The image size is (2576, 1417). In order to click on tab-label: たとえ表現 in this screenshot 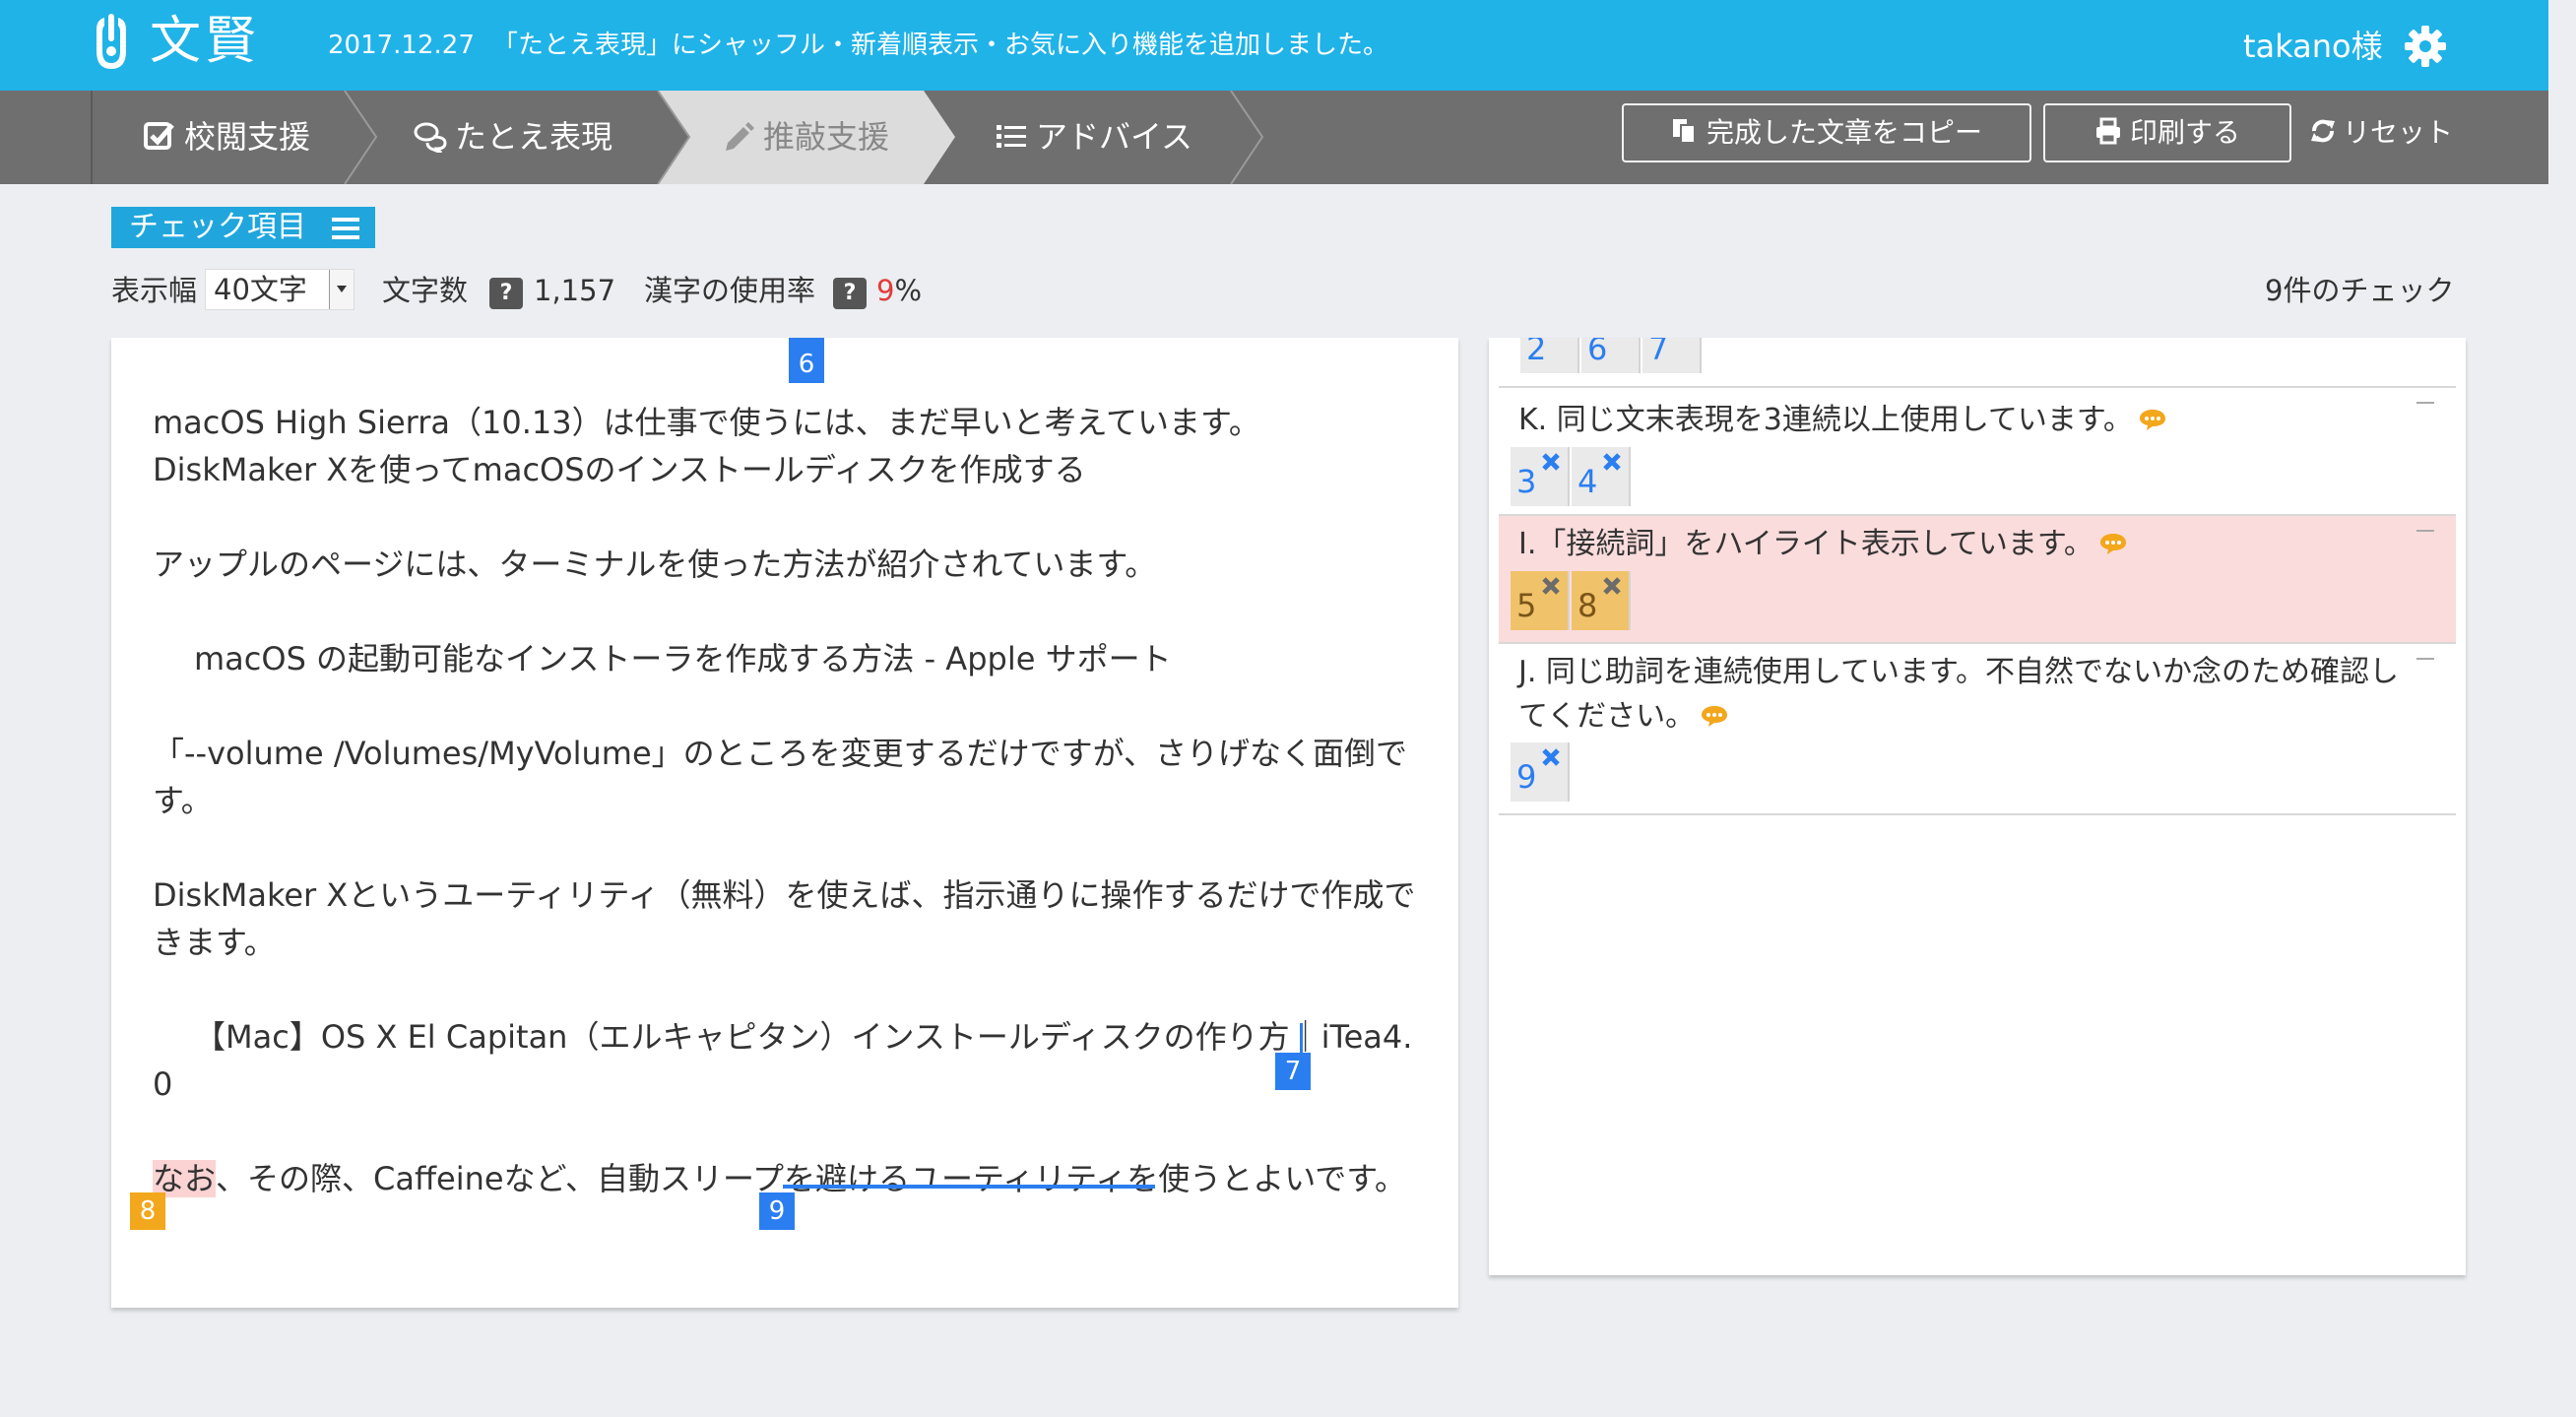, I will do `click(534, 137)`.